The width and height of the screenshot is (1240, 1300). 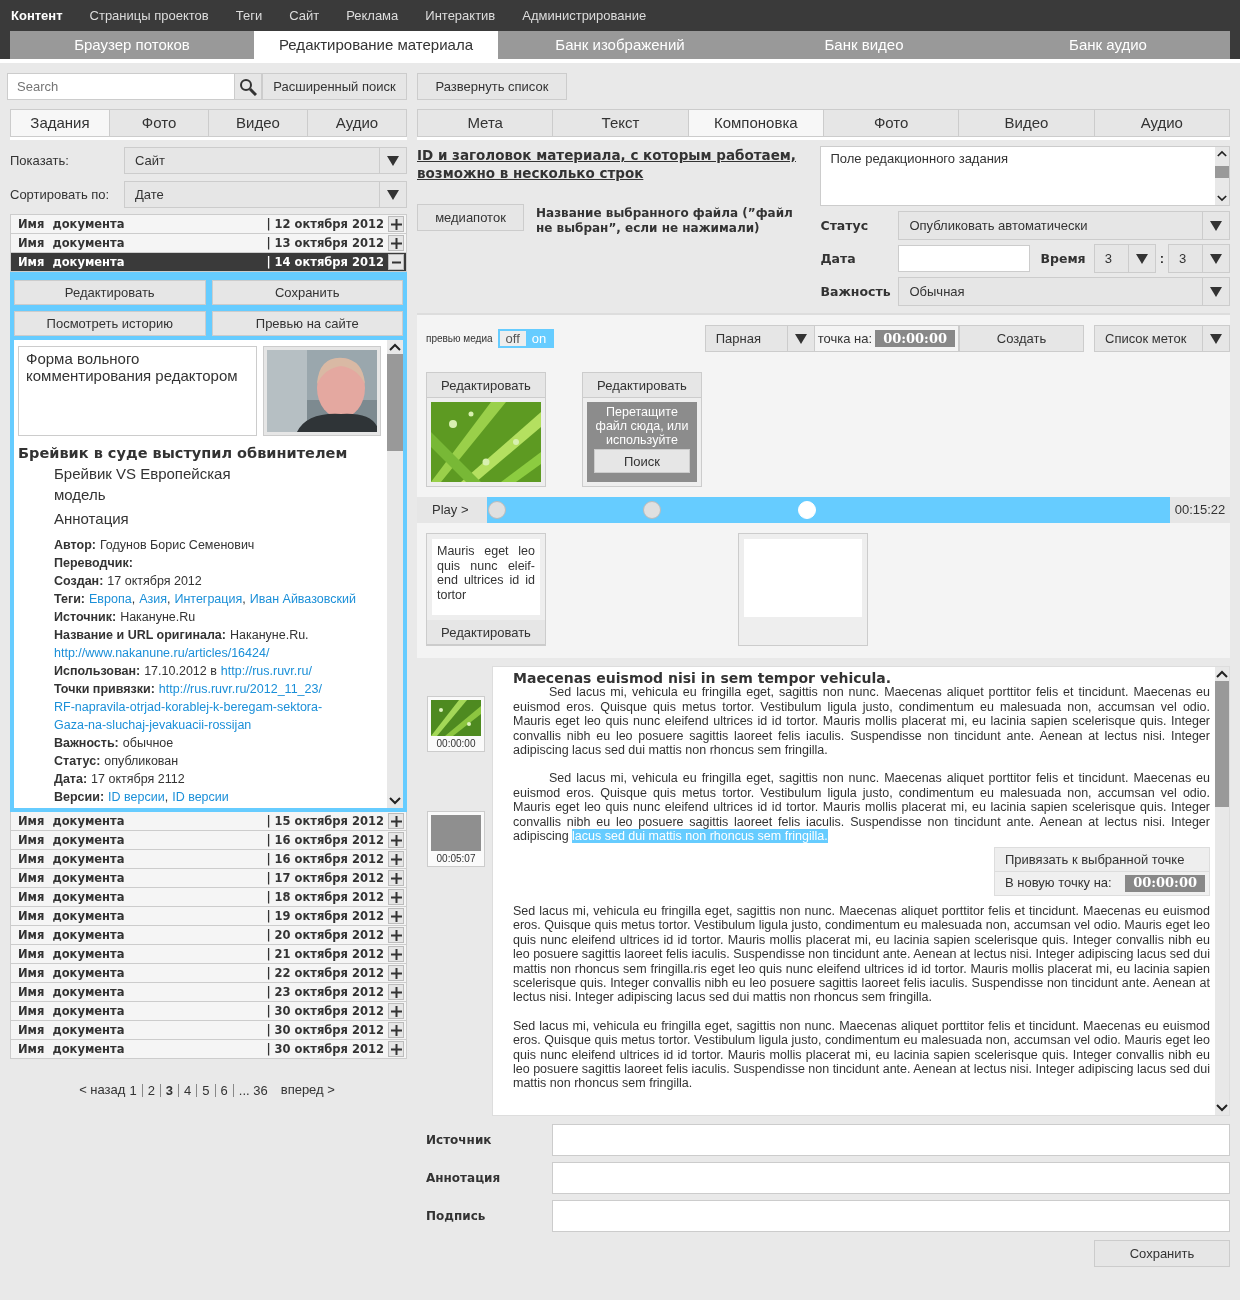 I want to click on toggle-option: off, so click(x=512, y=338).